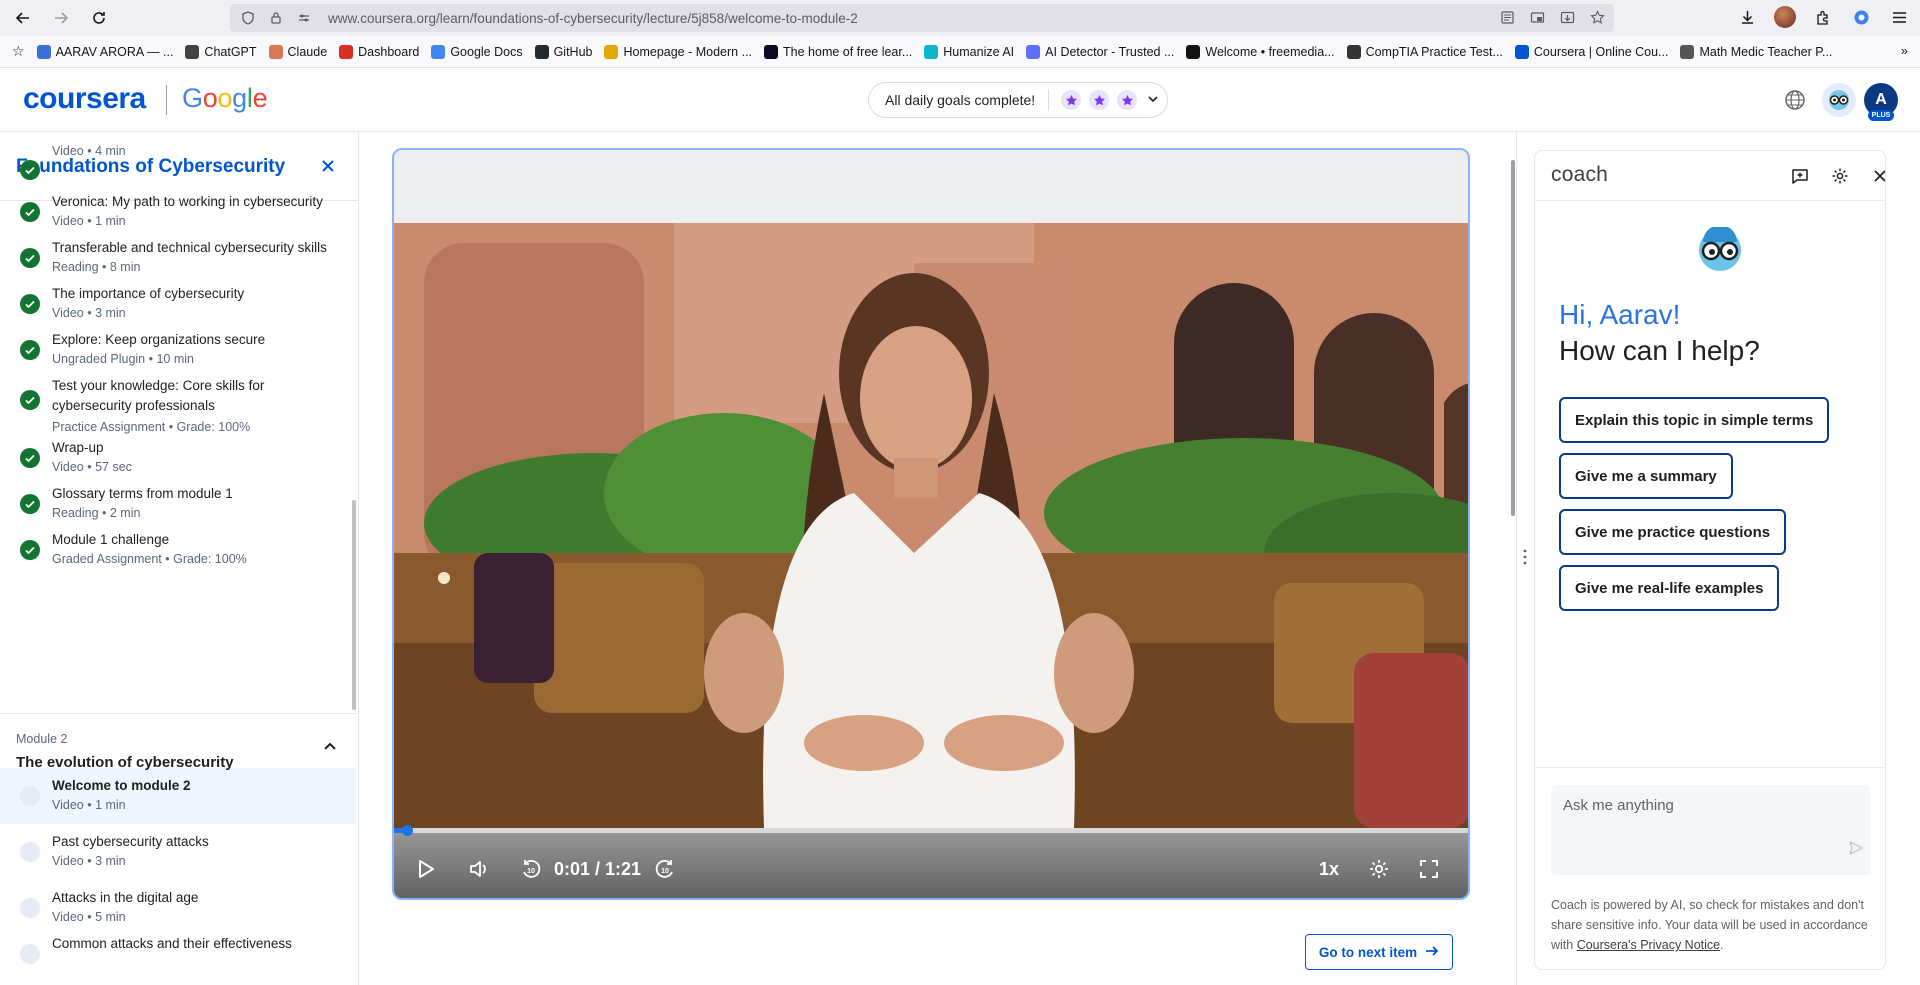 This screenshot has height=985, width=1920. Describe the element at coordinates (665, 869) in the screenshot. I see `forward-10-icon: 10` at that location.